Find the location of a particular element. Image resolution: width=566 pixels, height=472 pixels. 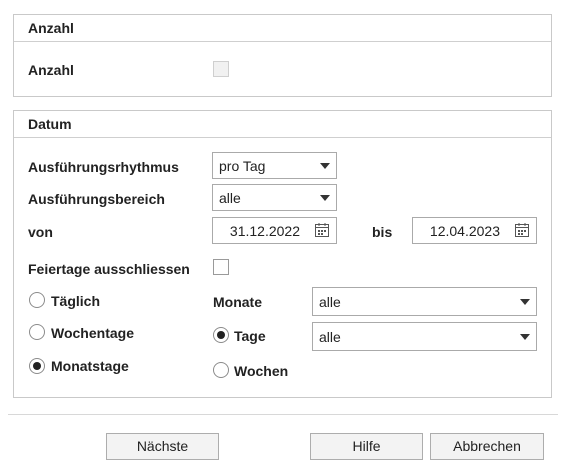

bis-label: bis is located at coordinates (382, 232).